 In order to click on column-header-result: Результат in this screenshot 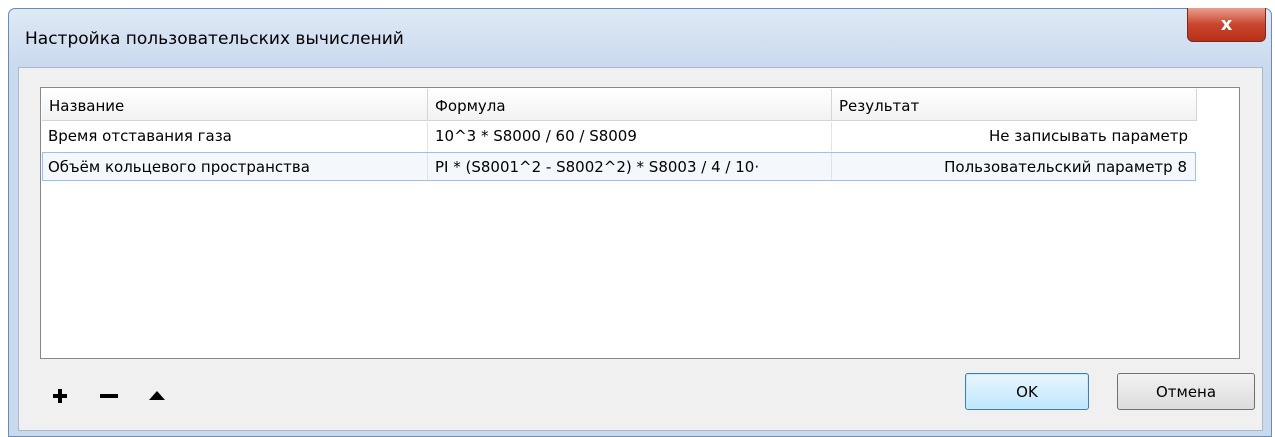, I will do `click(1014, 105)`.